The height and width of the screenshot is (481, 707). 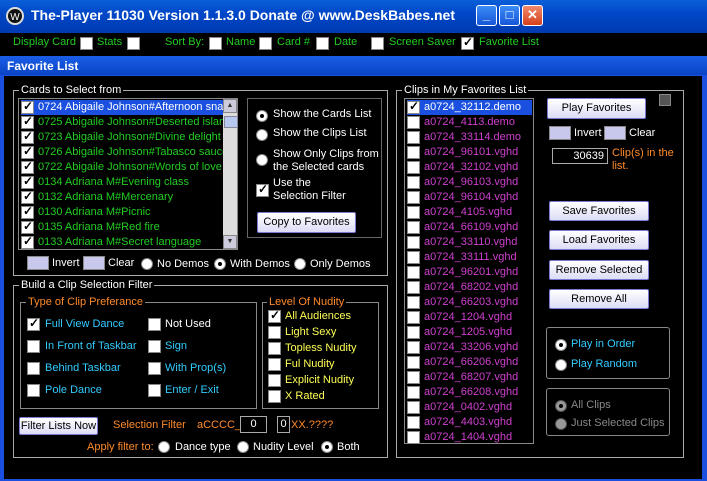 What do you see at coordinates (469, 332) in the screenshot?
I see `clip-row: a0724_1205.vghd` at bounding box center [469, 332].